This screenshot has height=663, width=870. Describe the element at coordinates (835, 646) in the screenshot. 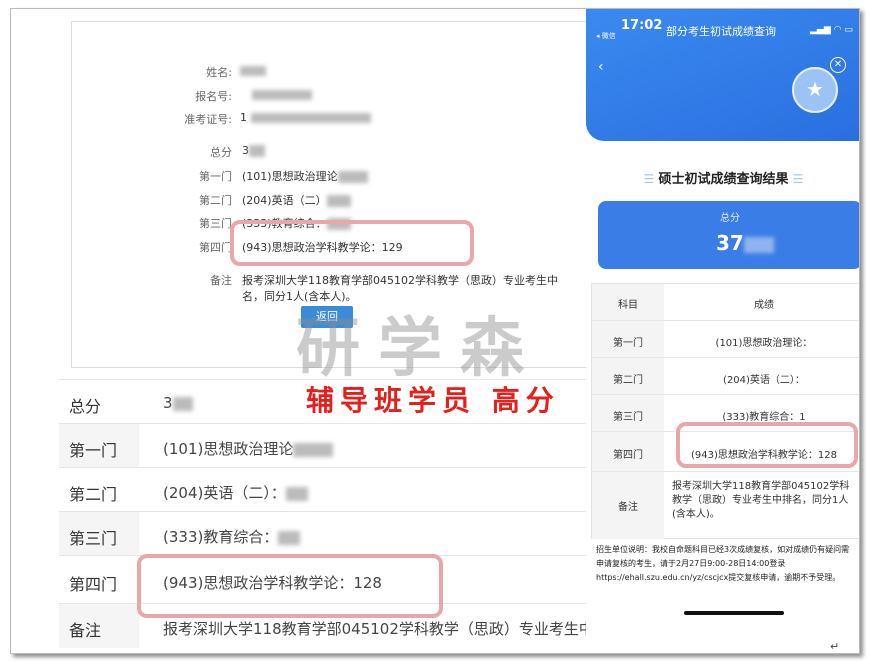

I see `return-arrow-icon: ↵` at that location.